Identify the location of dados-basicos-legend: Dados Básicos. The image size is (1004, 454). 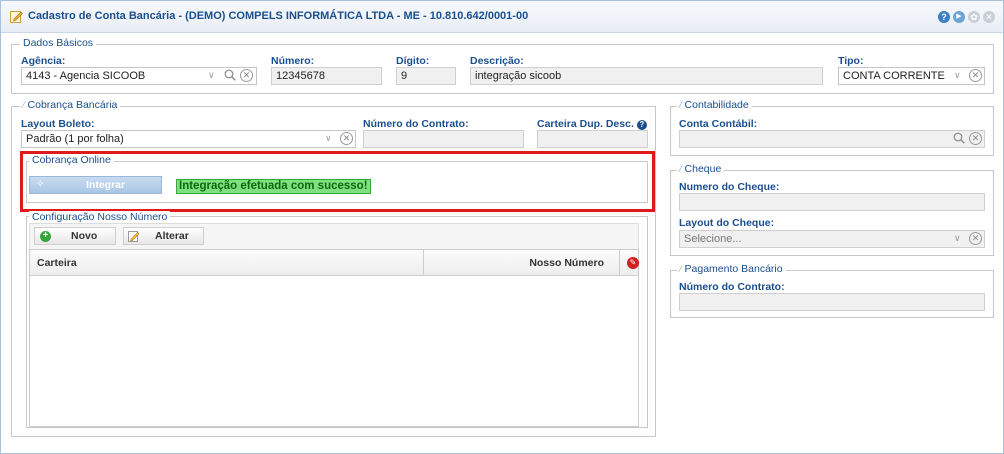
(58, 43).